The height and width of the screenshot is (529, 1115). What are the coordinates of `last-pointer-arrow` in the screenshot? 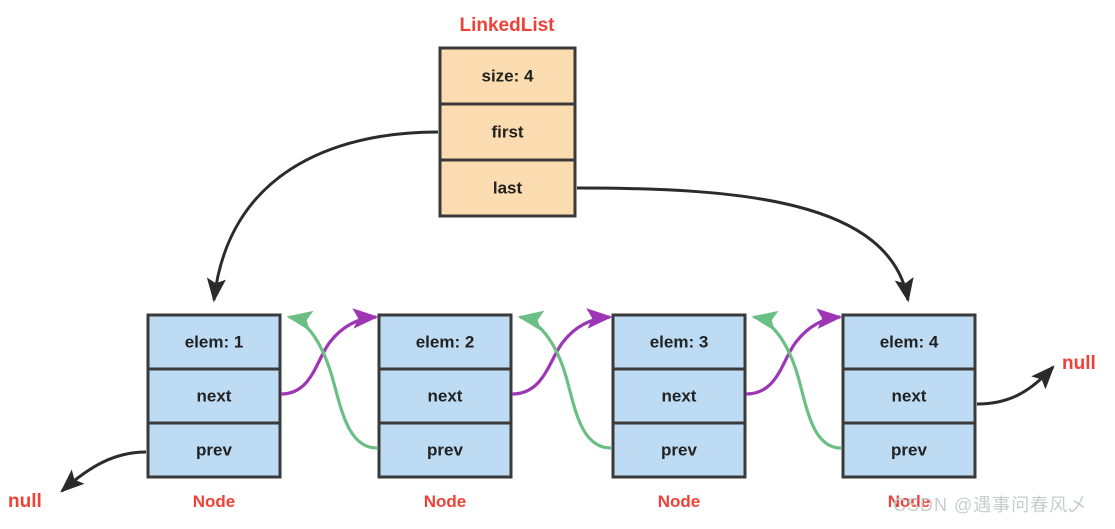 It's located at (745, 244).